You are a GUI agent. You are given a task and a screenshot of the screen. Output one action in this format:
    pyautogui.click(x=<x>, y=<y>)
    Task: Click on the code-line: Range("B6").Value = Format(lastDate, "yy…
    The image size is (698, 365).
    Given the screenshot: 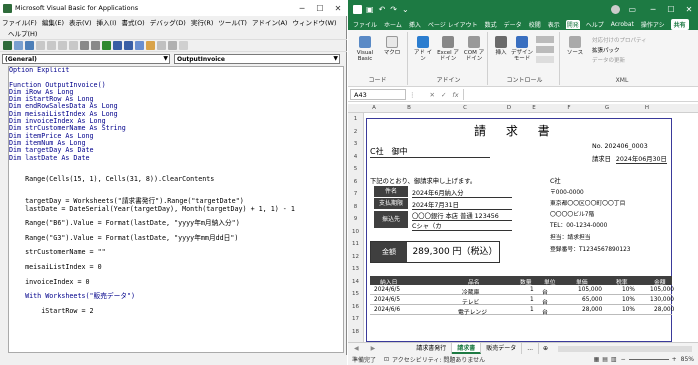 What is the action you would take?
    pyautogui.click(x=176, y=223)
    